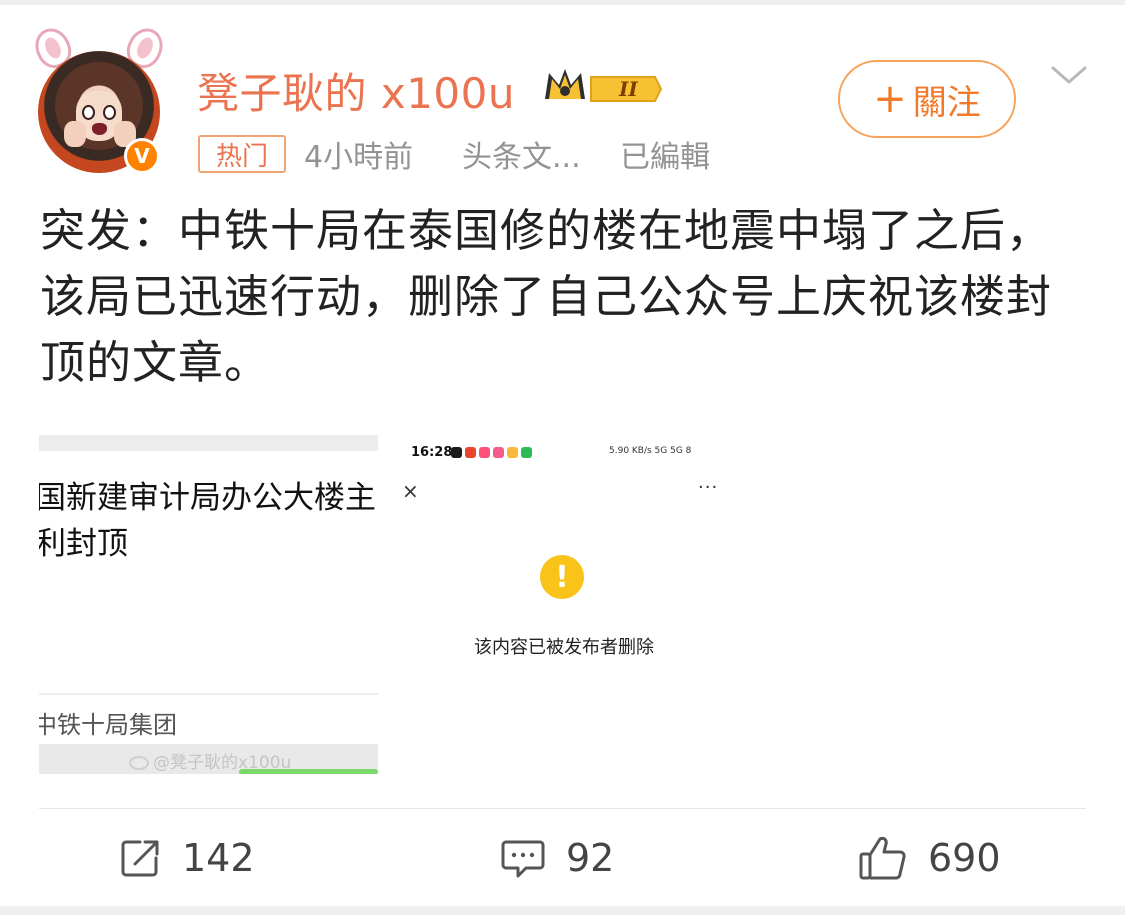 The height and width of the screenshot is (915, 1125). I want to click on article-author: 中铁十局集团, so click(108, 725).